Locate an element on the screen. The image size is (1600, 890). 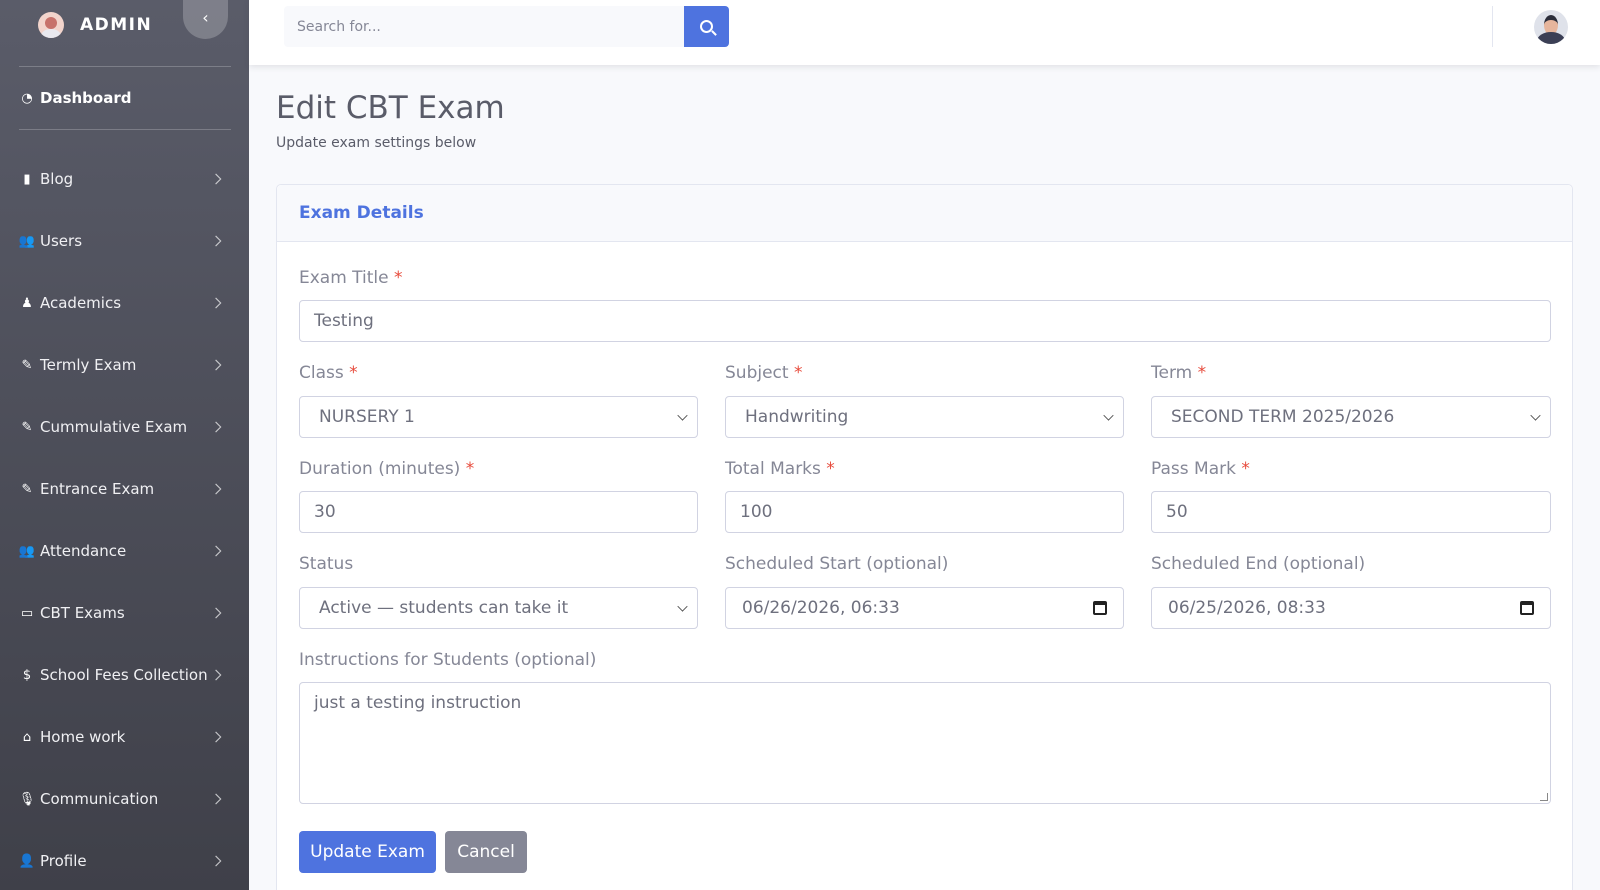
search-icon is located at coordinates (706, 26).